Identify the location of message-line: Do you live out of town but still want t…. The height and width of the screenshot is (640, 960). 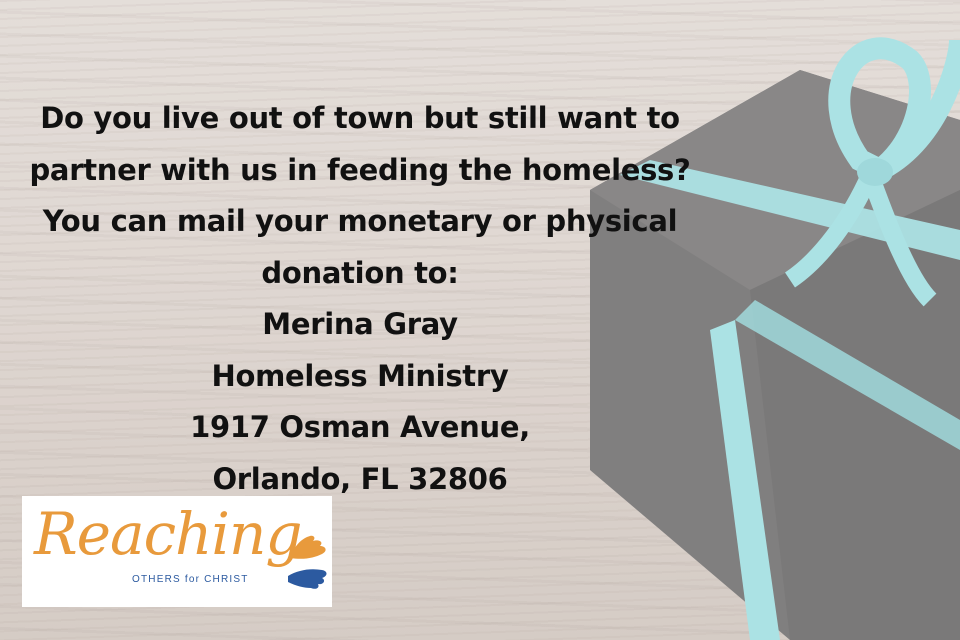
(360, 118).